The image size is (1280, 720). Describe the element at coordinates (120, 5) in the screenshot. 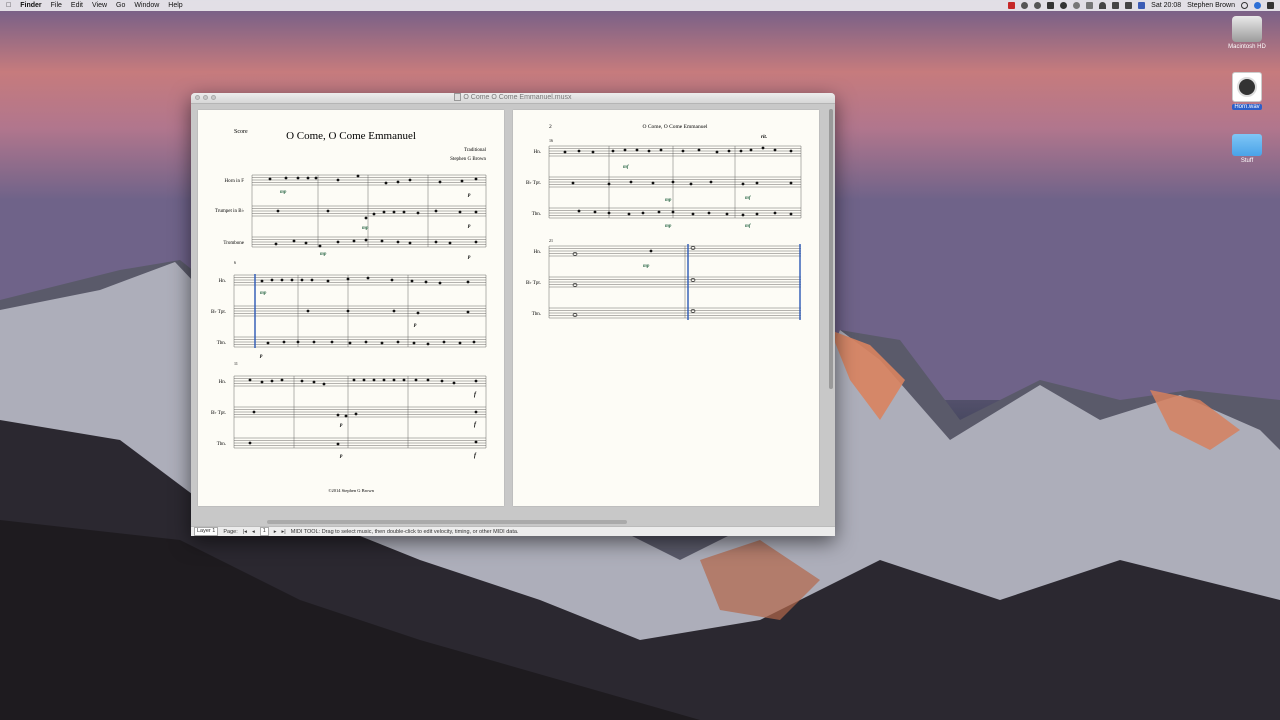

I see `menu-go: Go` at that location.